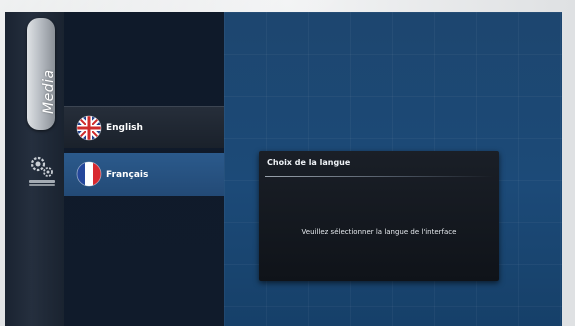 Image resolution: width=575 pixels, height=326 pixels. What do you see at coordinates (124, 127) in the screenshot?
I see `language-label-english: English` at bounding box center [124, 127].